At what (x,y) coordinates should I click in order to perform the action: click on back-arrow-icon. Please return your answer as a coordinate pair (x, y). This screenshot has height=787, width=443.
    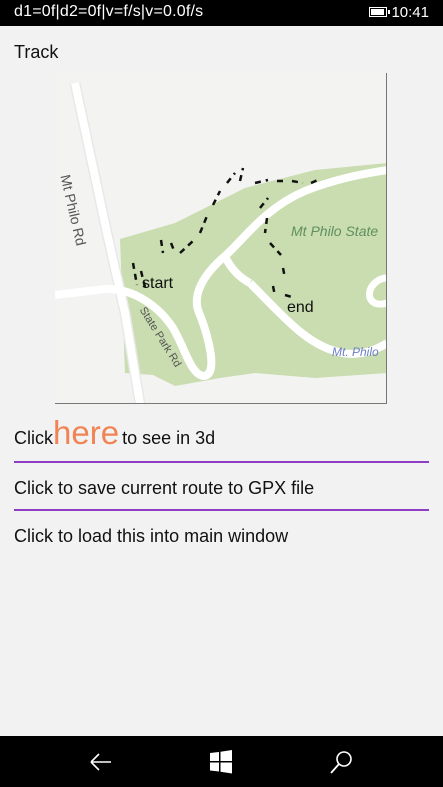
    Looking at the image, I should click on (101, 762).